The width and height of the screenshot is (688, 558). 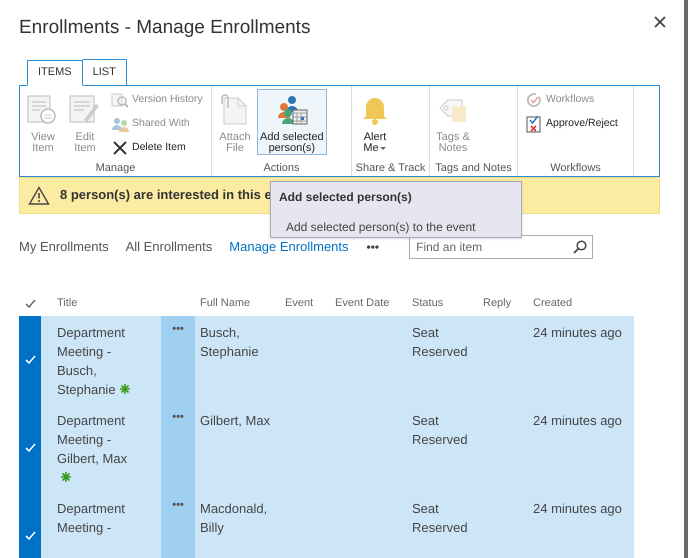 What do you see at coordinates (534, 123) in the screenshot?
I see `document-approve-icon` at bounding box center [534, 123].